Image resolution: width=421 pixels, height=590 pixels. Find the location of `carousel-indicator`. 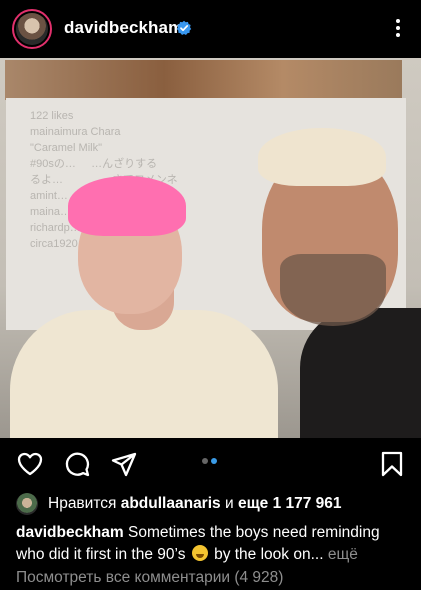

carousel-indicator is located at coordinates (209, 461).